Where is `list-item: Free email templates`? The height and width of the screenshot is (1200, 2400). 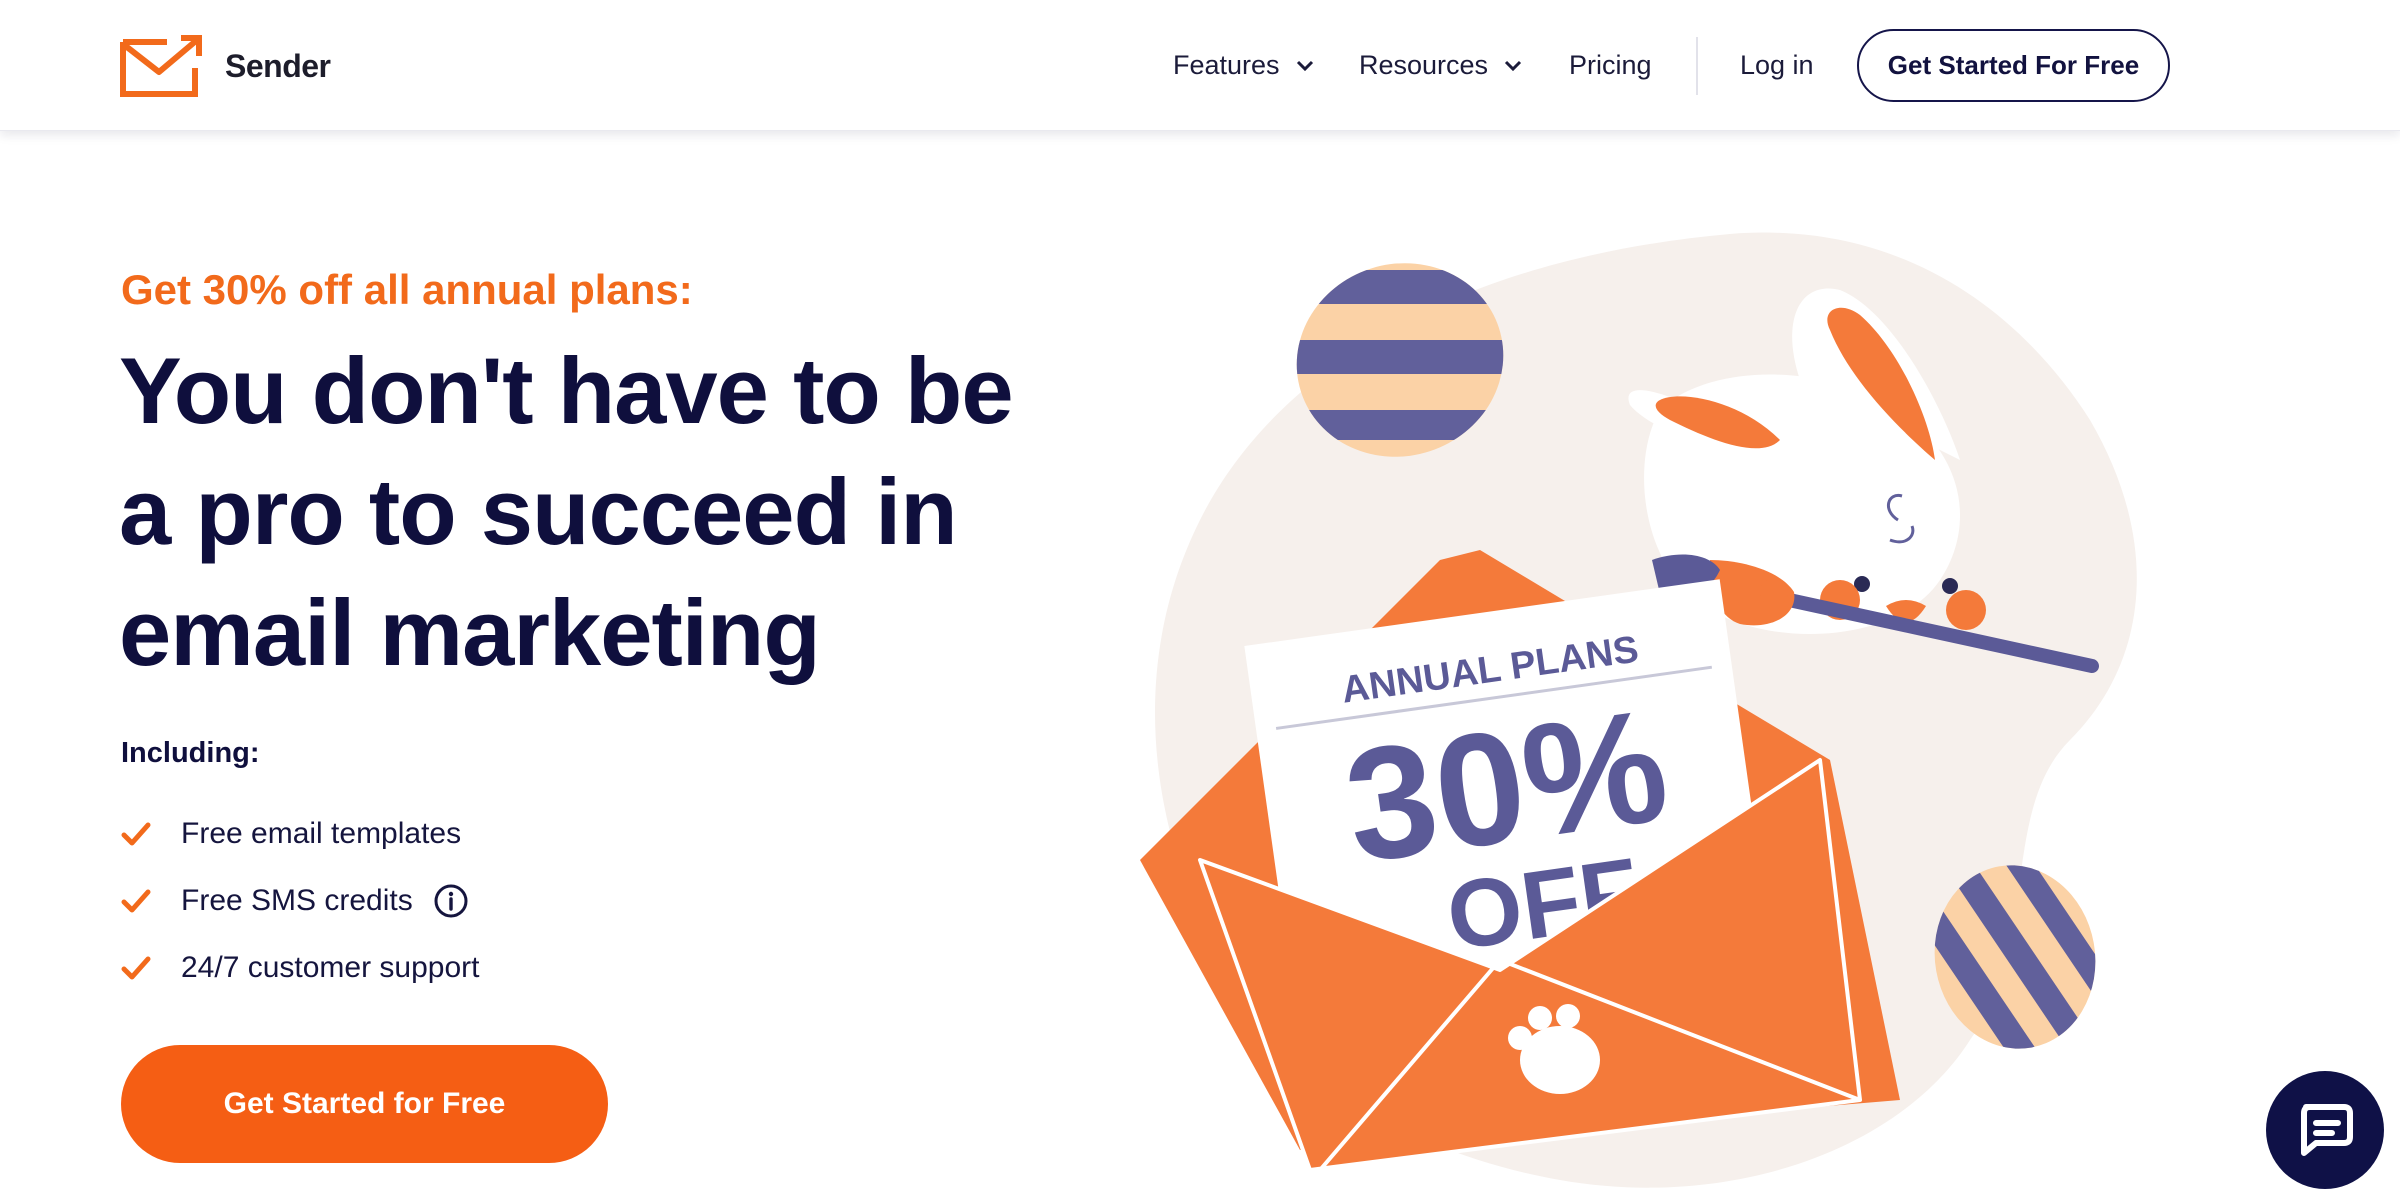
list-item: Free email templates is located at coordinates (300, 833).